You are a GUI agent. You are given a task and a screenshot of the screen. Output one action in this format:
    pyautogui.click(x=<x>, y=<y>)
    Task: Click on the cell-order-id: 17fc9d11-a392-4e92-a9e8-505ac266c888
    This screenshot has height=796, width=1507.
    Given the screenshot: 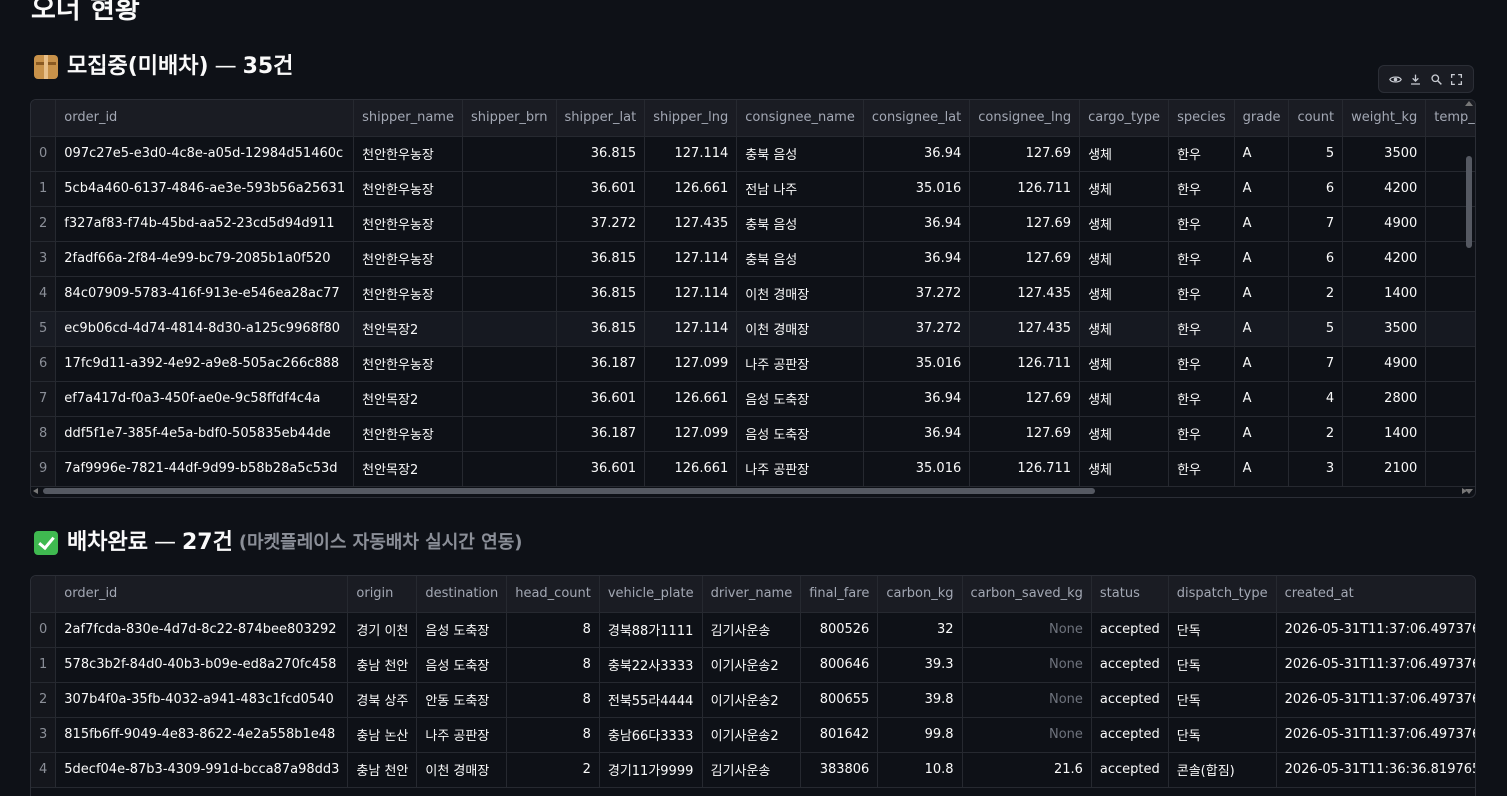 What is the action you would take?
    pyautogui.click(x=205, y=364)
    